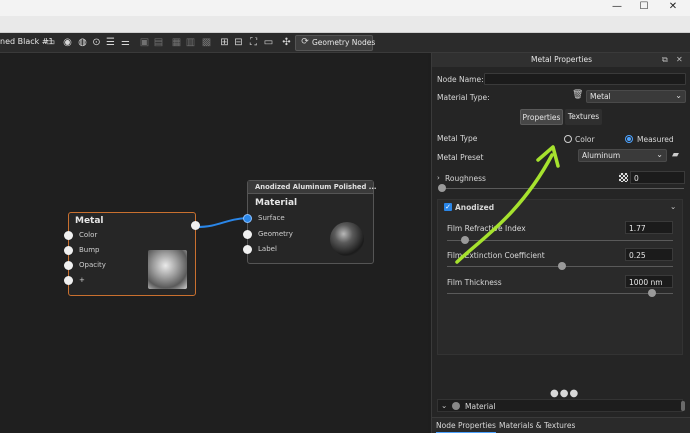 This screenshot has height=433, width=690. What do you see at coordinates (466, 427) in the screenshot?
I see `tab-node-properties: Node Properties` at bounding box center [466, 427].